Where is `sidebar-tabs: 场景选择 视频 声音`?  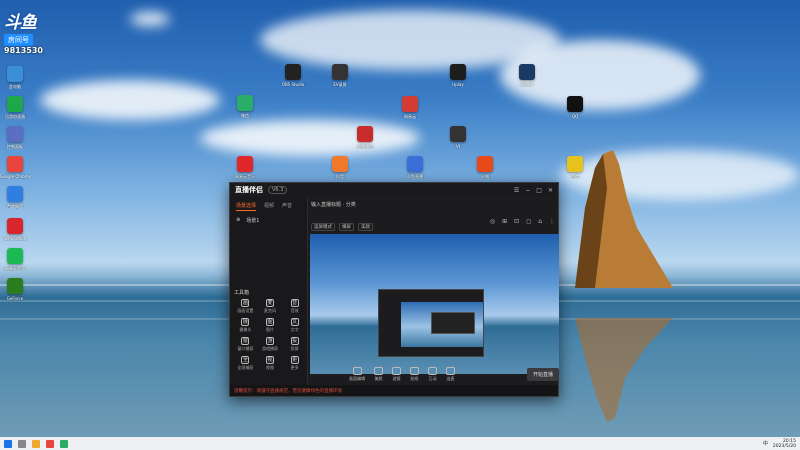 sidebar-tabs: 场景选择 视频 声音 is located at coordinates (268, 204).